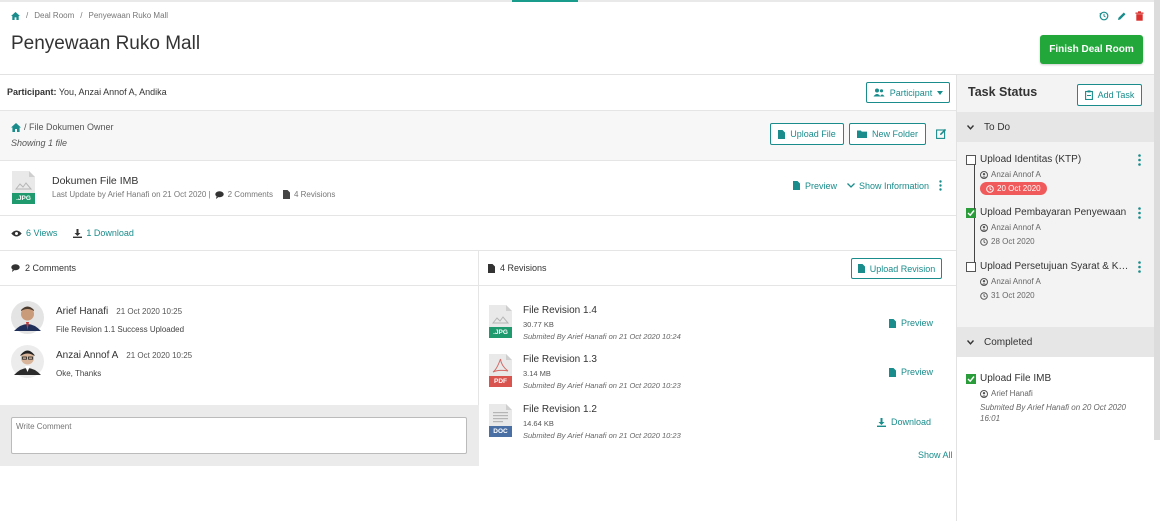 This screenshot has height=521, width=1160. I want to click on revision-size: 30.77 KB, so click(538, 324).